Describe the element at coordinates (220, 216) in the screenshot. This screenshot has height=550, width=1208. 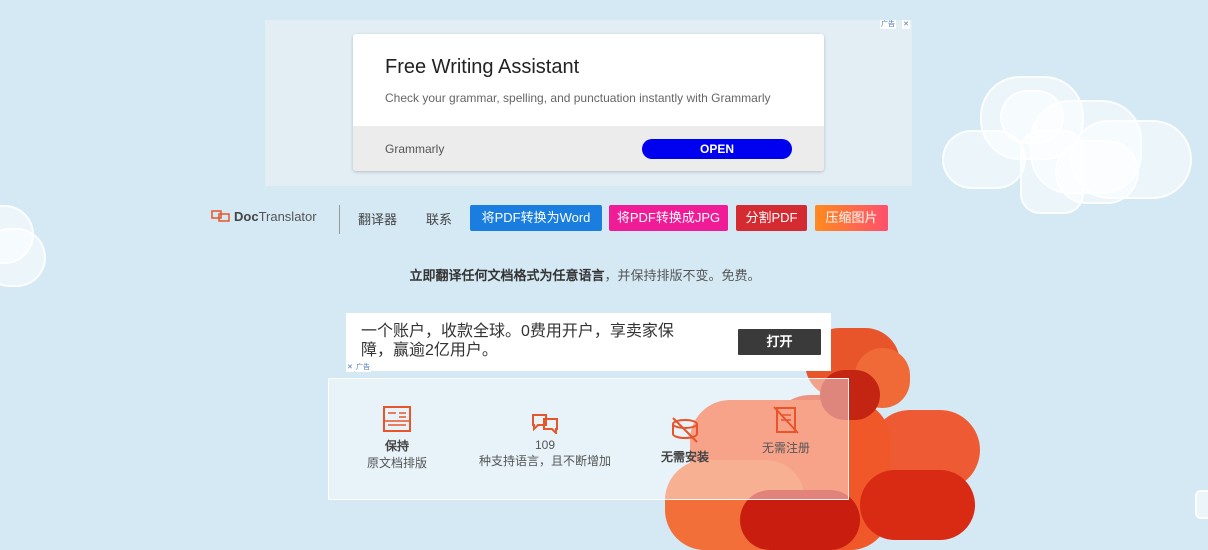
I see `logo-icon` at that location.